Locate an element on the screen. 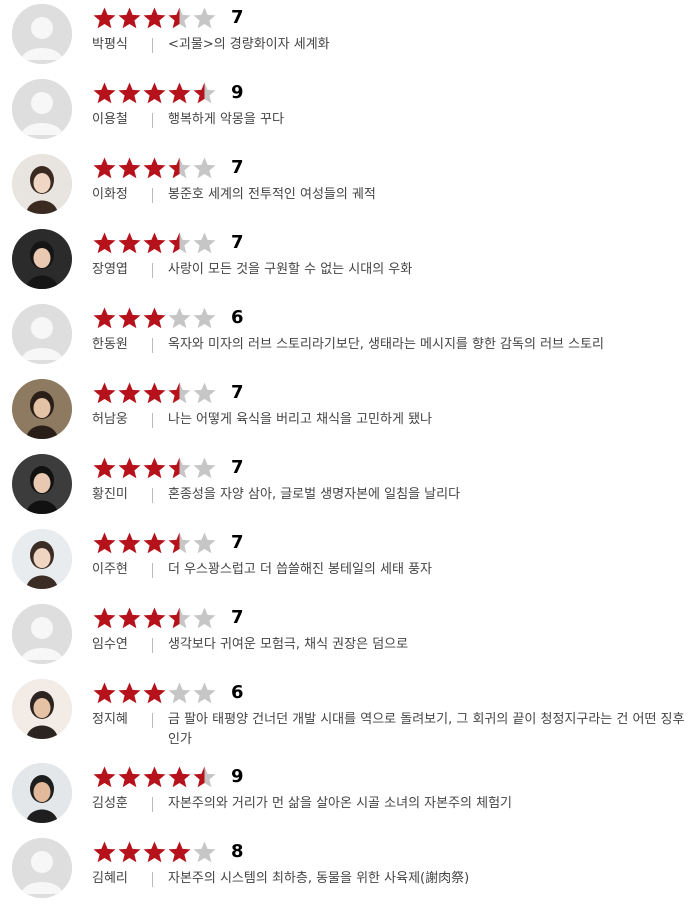  review-item: 7 임수연 생각보다 귀여운 모험극, 채식 권장은 덤으로 is located at coordinates (345, 637).